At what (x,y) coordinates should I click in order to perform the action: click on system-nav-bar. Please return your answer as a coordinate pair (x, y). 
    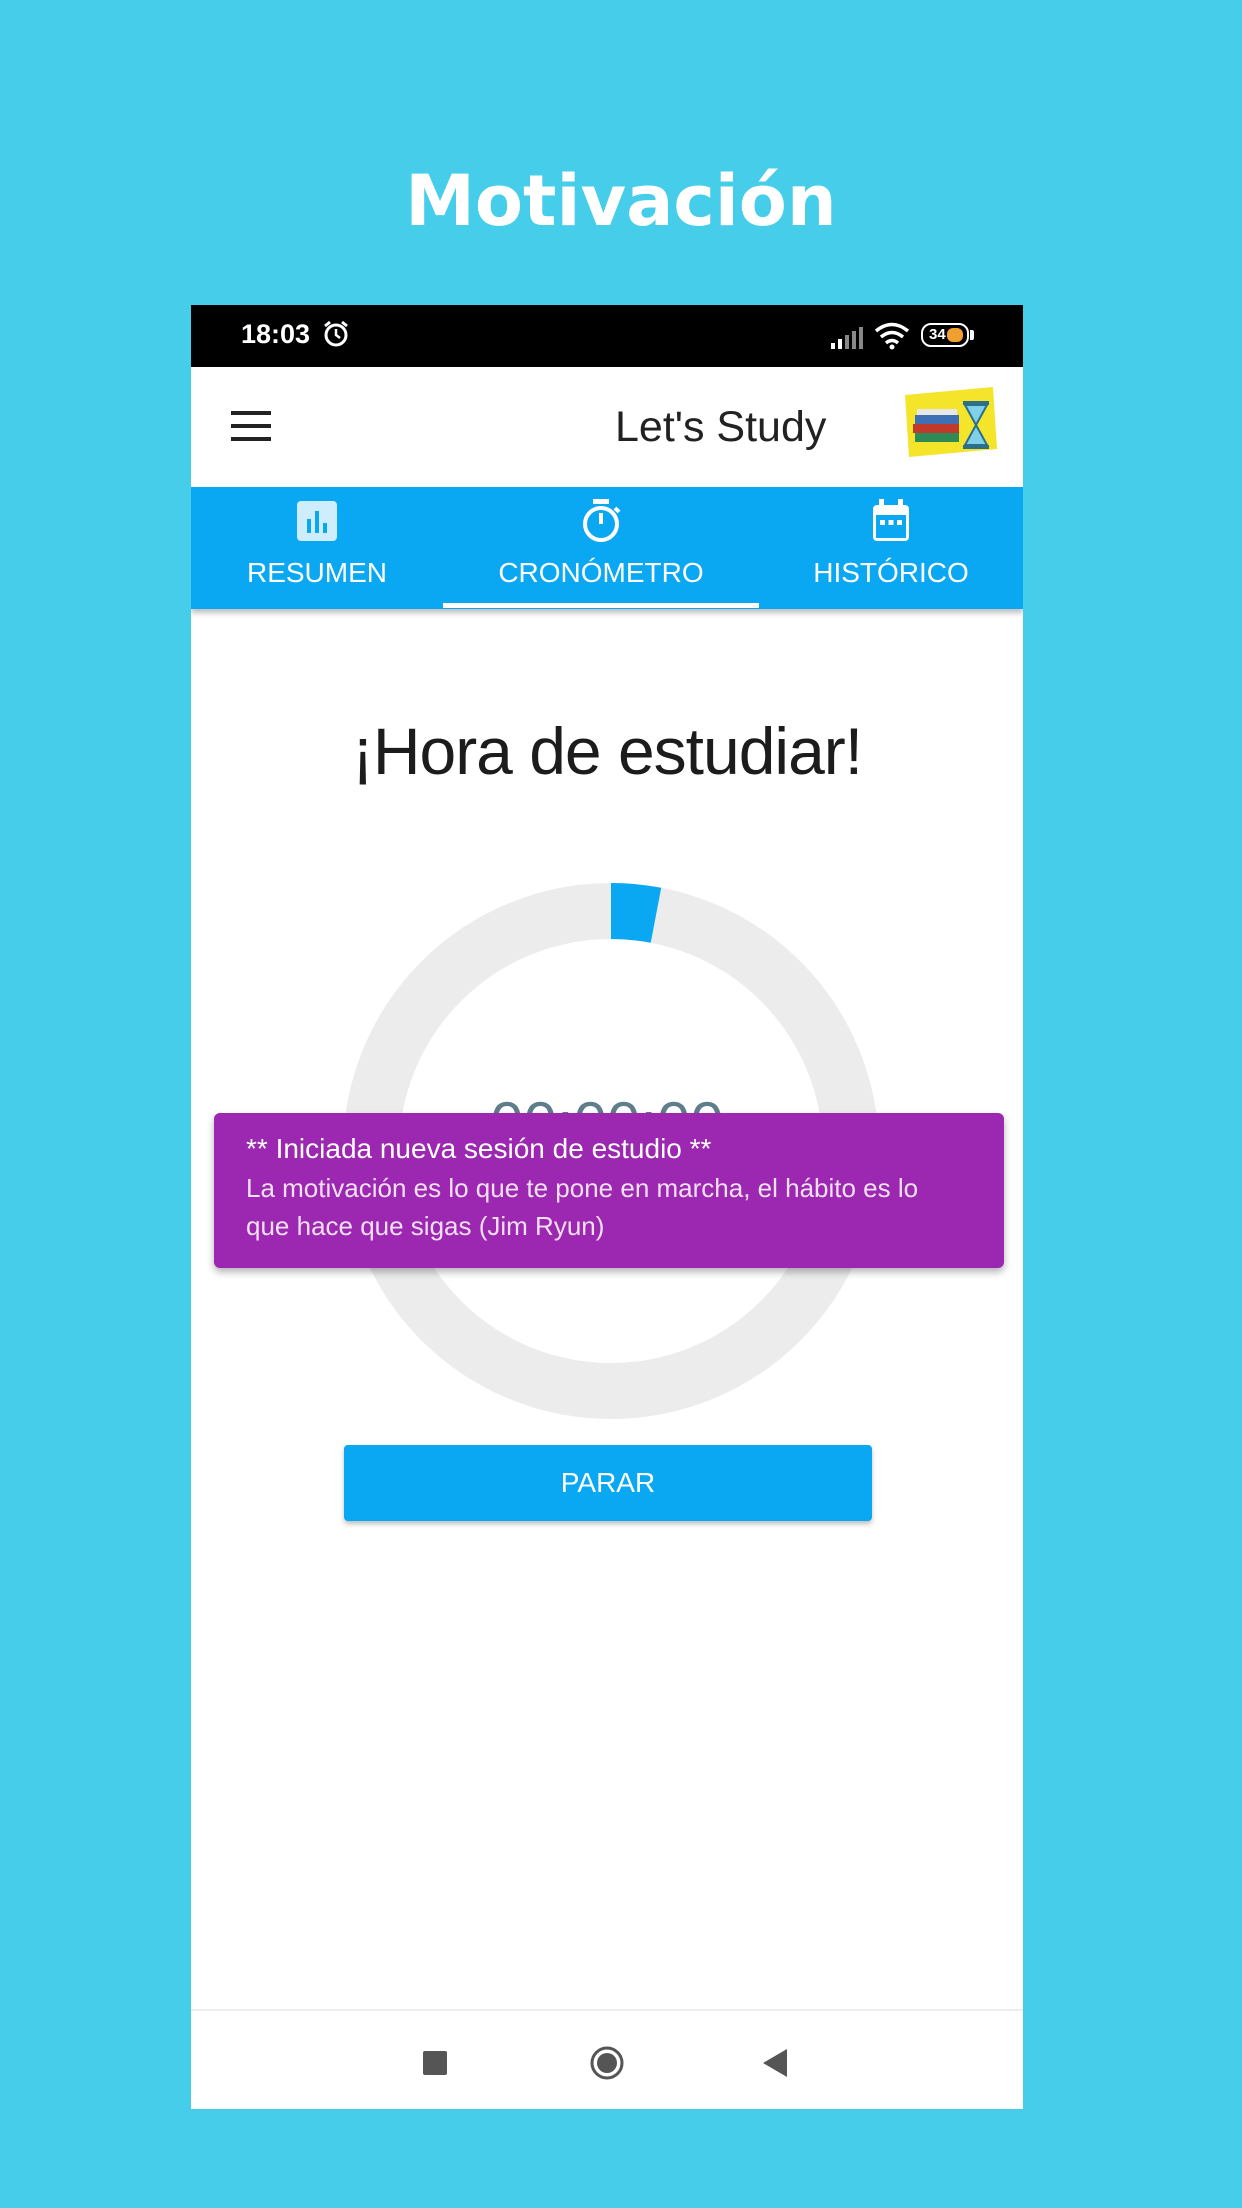
    Looking at the image, I should click on (607, 2059).